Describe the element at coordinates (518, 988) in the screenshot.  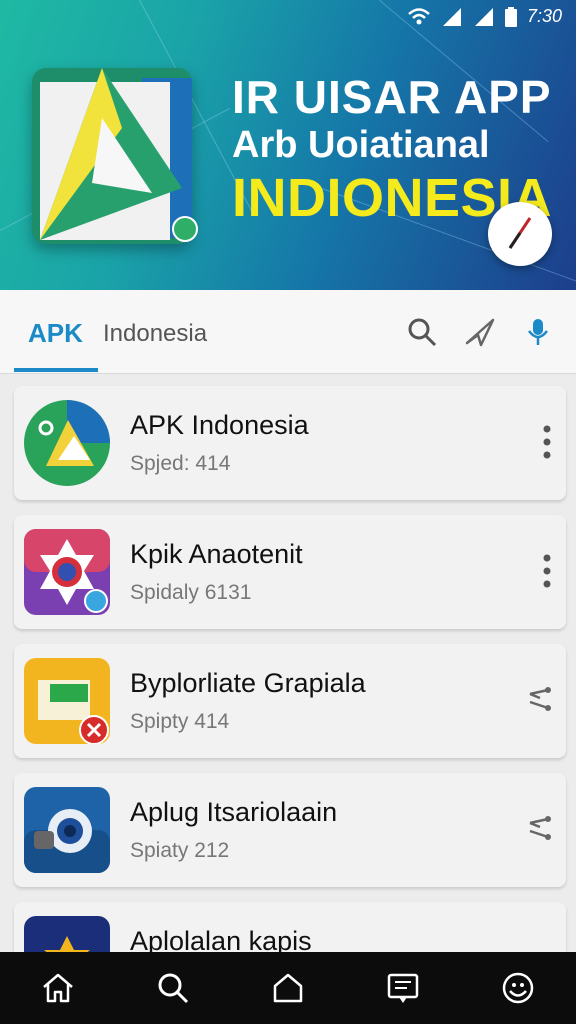
I see `profile-icon` at that location.